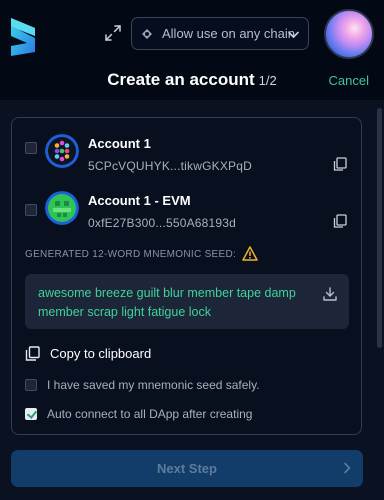 This screenshot has height=500, width=384. I want to click on subwallet-logo-icon, so click(23, 37).